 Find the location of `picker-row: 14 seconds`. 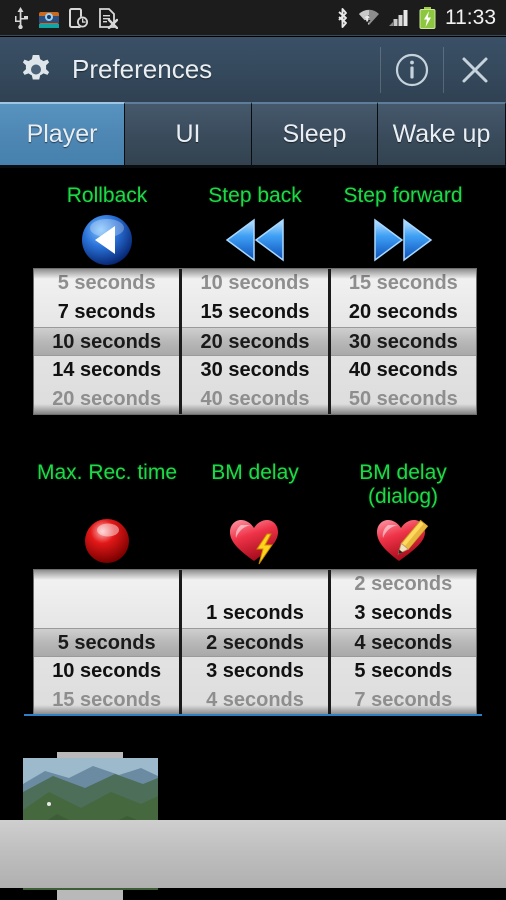

picker-row: 14 seconds is located at coordinates (106, 370).